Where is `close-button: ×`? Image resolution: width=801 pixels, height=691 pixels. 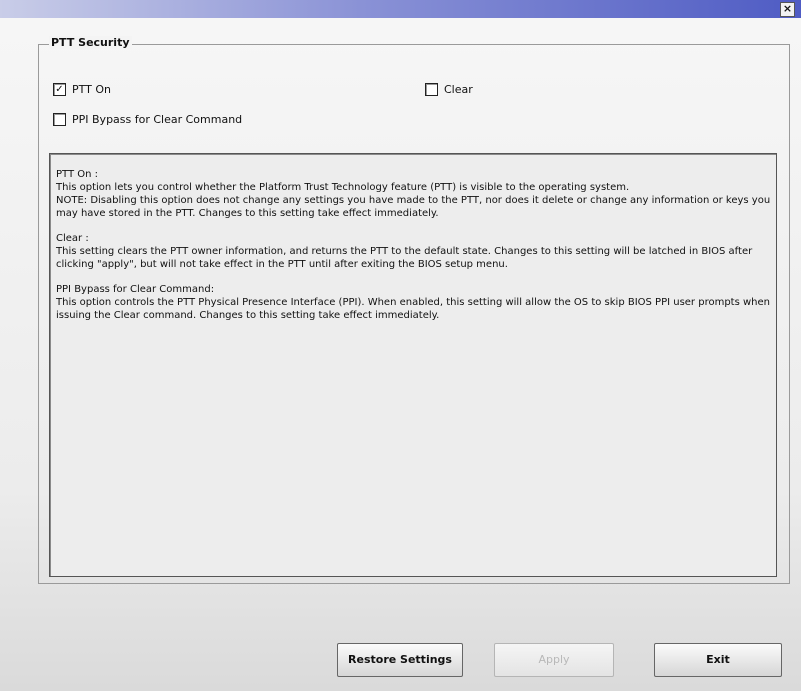 close-button: × is located at coordinates (787, 9).